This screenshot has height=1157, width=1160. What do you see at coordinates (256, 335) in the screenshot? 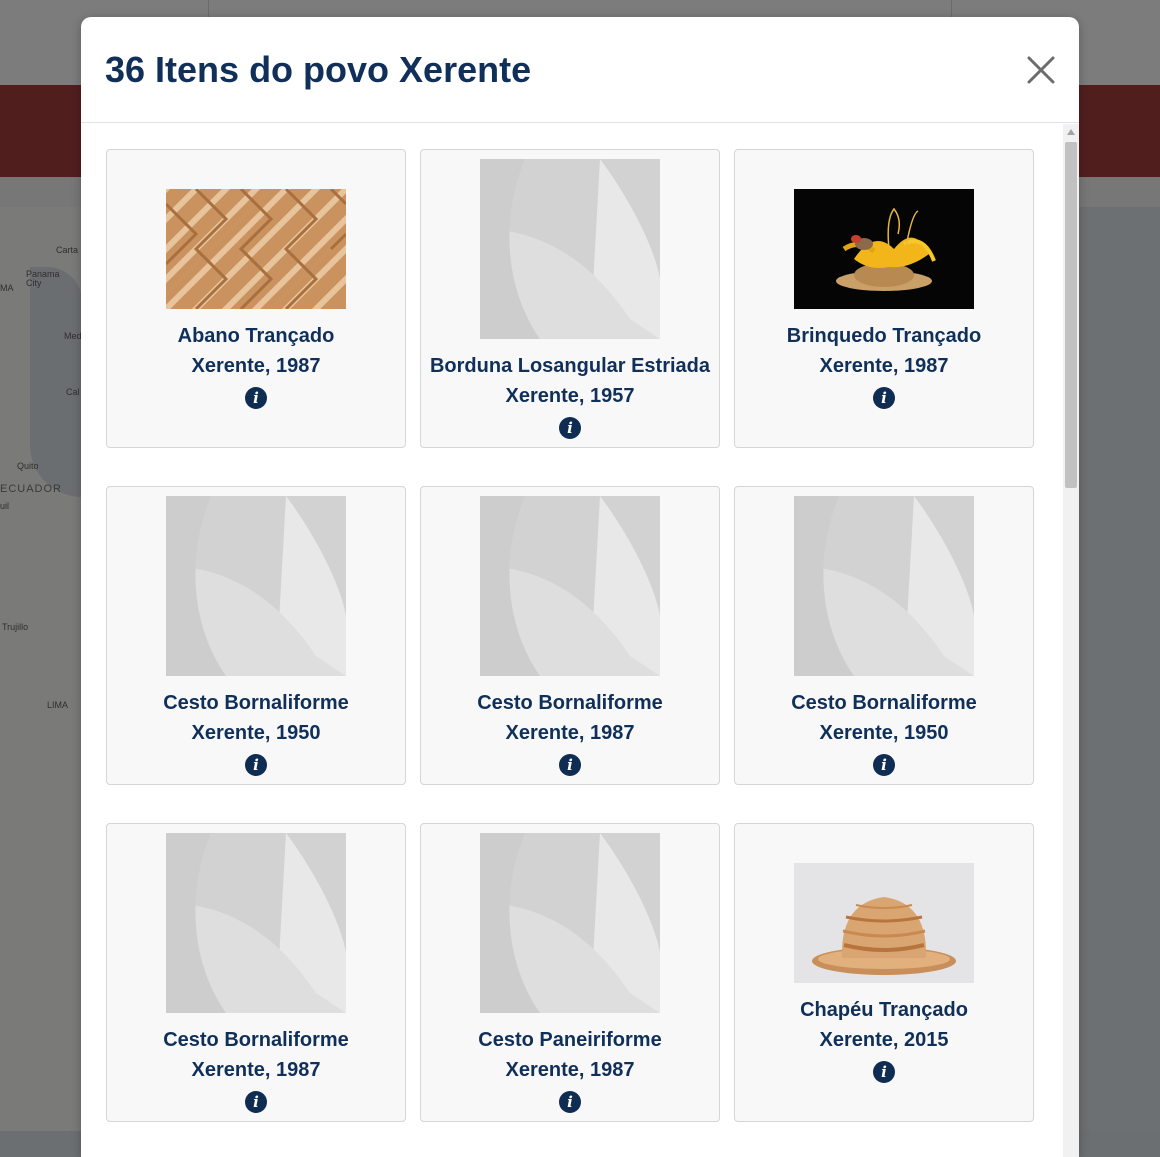
I see `item-name: Abano Trançado` at bounding box center [256, 335].